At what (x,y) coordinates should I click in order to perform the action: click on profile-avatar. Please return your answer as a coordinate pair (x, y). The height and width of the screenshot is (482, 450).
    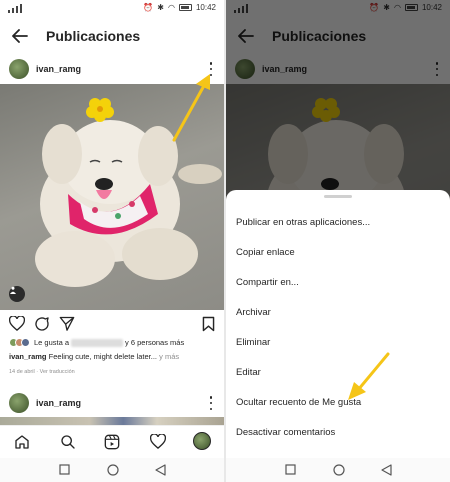
    Looking at the image, I should click on (202, 441).